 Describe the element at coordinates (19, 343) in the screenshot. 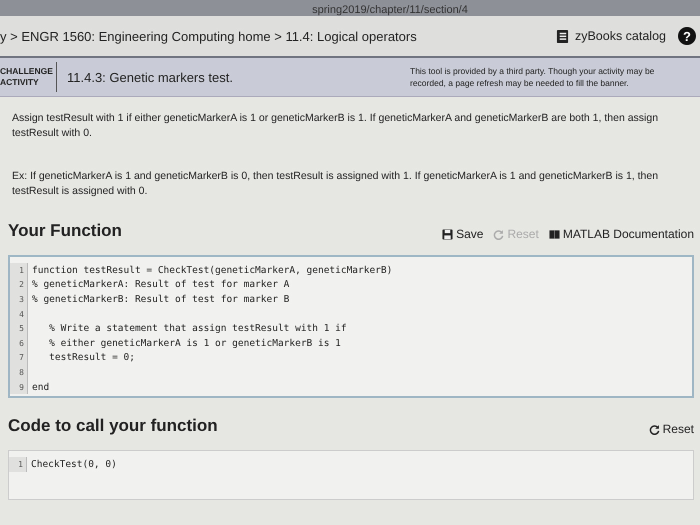

I see `line-number: 6` at that location.